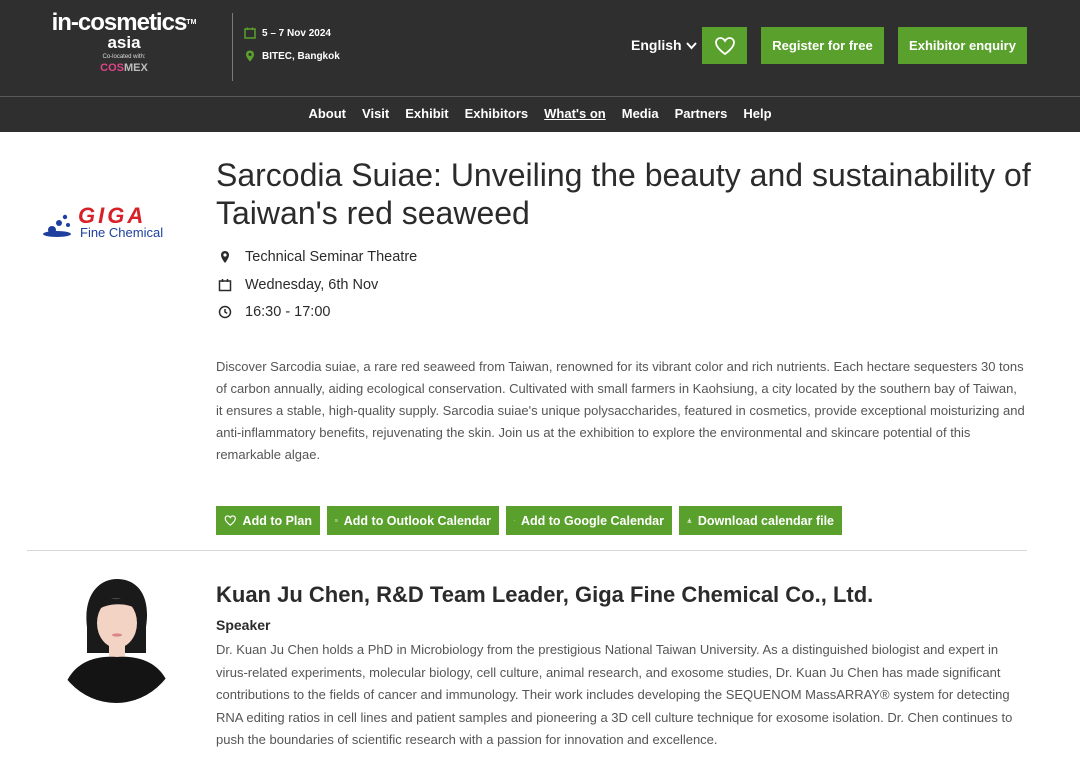 This screenshot has height=772, width=1080. Describe the element at coordinates (375, 114) in the screenshot. I see `nav-visit: Visit` at that location.